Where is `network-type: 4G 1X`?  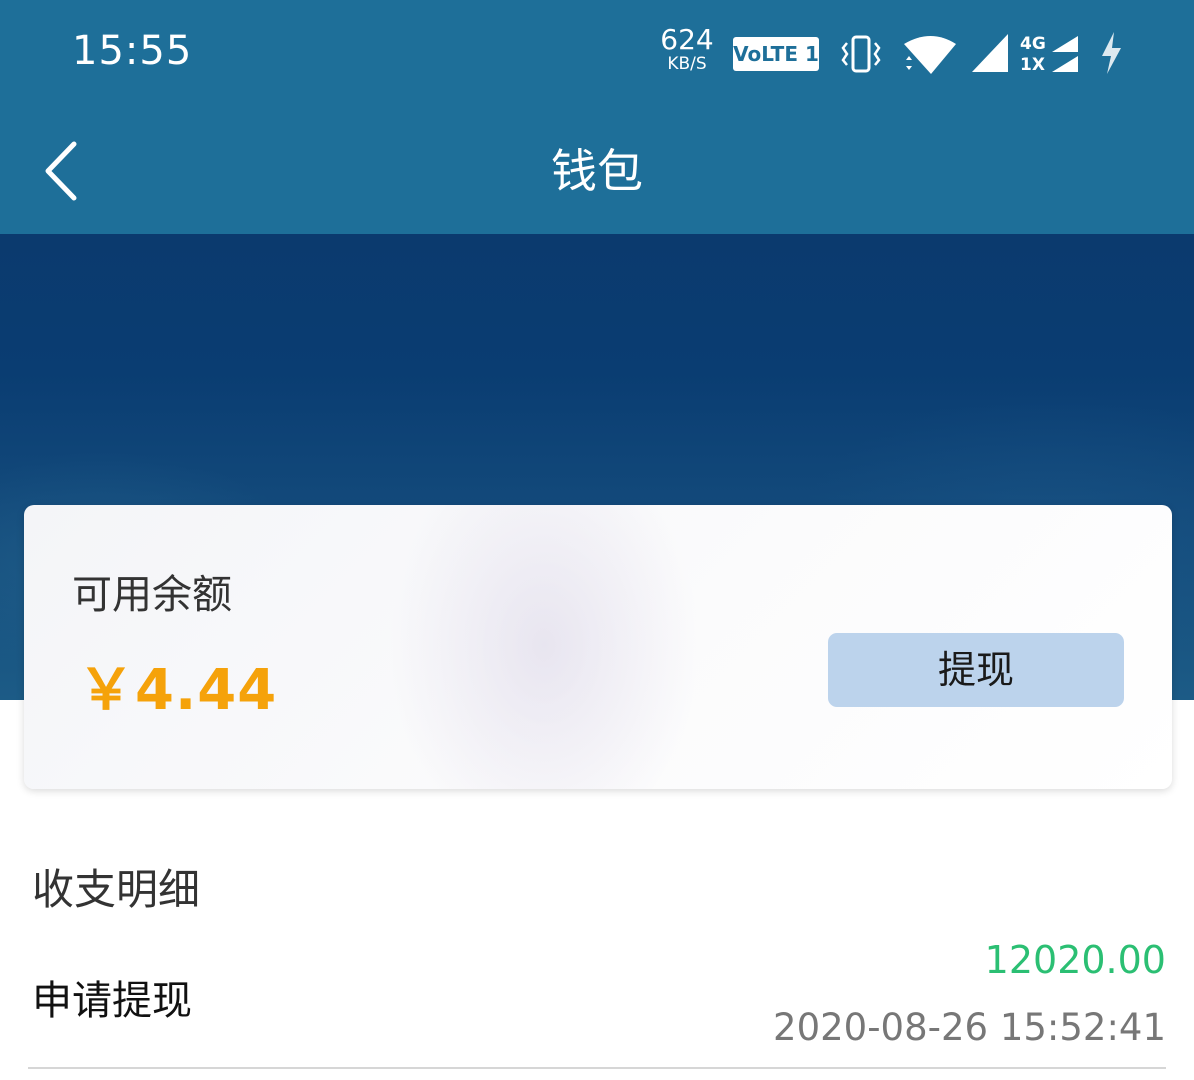
network-type: 4G 1X is located at coordinates (1033, 55).